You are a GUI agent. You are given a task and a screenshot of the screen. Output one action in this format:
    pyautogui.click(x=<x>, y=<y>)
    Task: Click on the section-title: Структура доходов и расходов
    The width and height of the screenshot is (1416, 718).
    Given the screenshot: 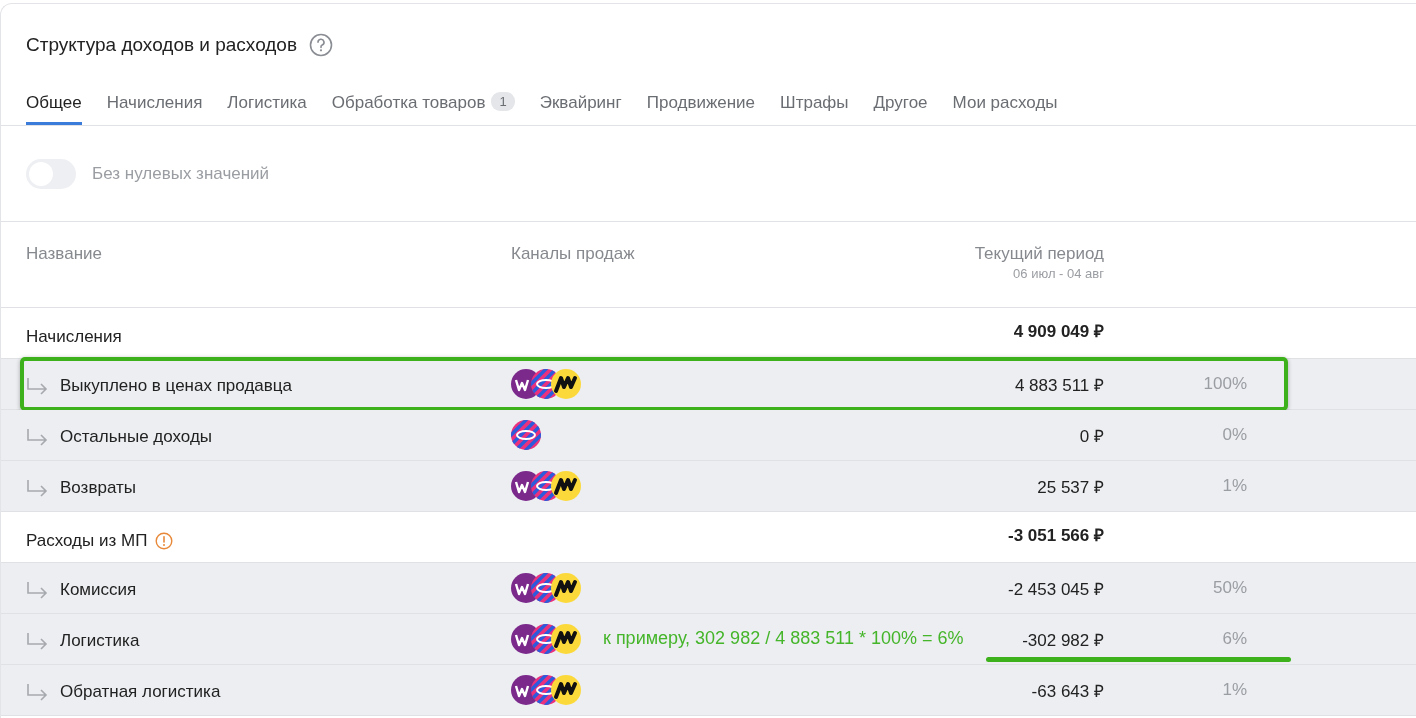 What is the action you would take?
    pyautogui.click(x=162, y=45)
    